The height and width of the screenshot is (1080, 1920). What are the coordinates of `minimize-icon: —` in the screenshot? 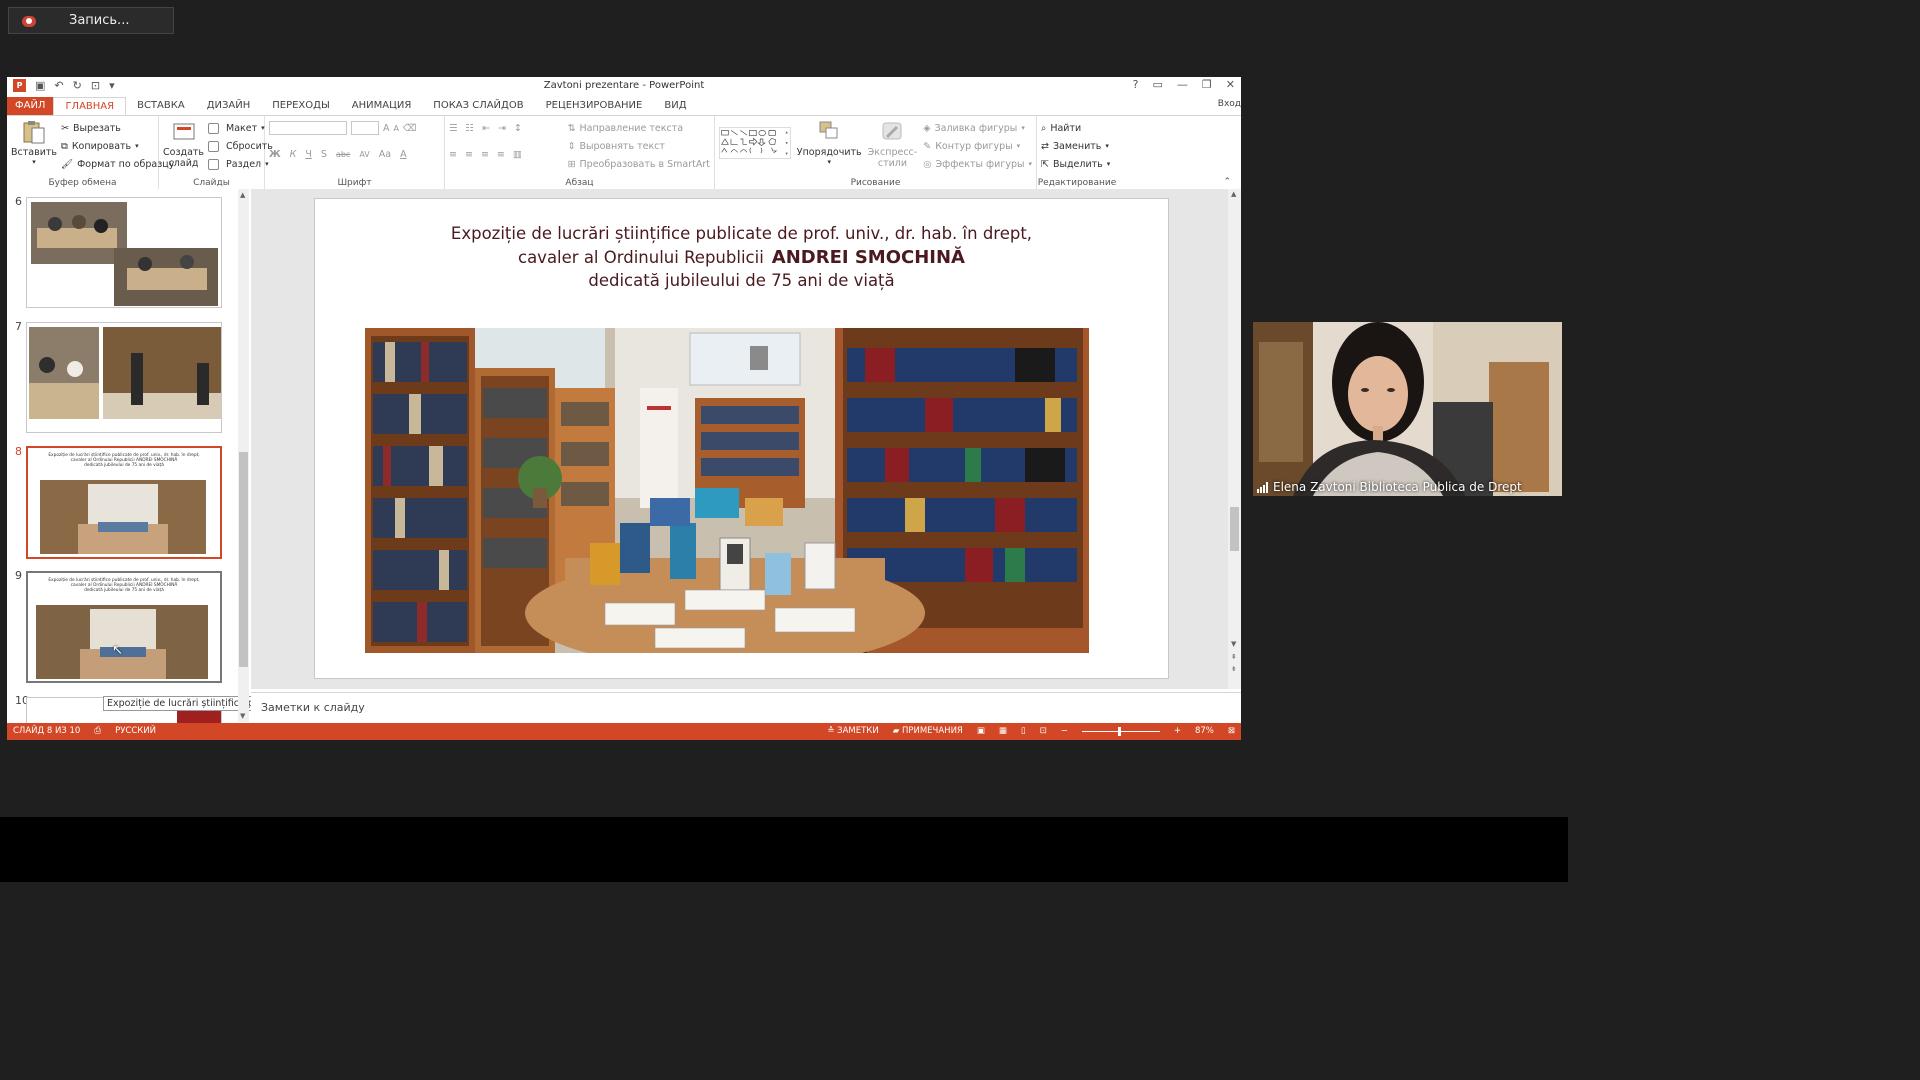 It's located at (1182, 84).